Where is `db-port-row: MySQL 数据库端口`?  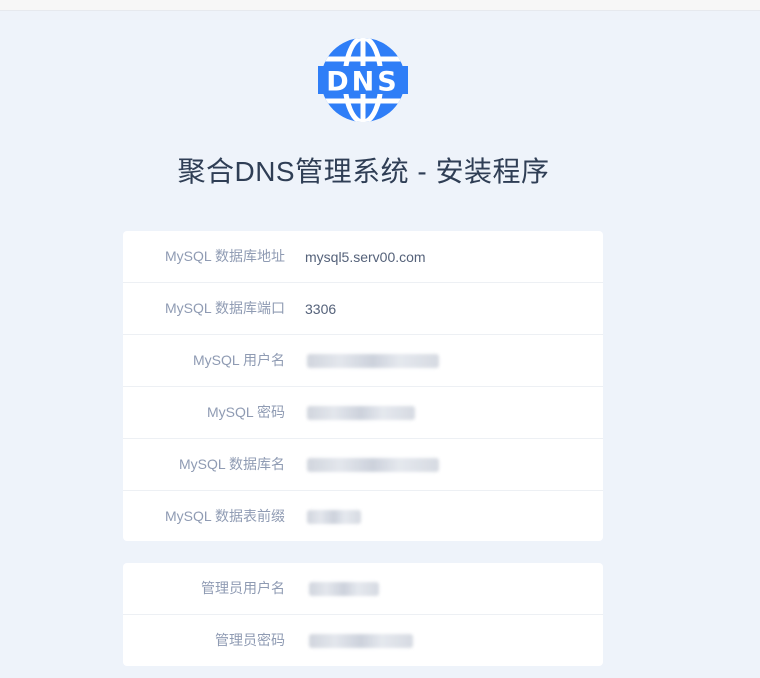
db-port-row: MySQL 数据库端口 is located at coordinates (363, 309).